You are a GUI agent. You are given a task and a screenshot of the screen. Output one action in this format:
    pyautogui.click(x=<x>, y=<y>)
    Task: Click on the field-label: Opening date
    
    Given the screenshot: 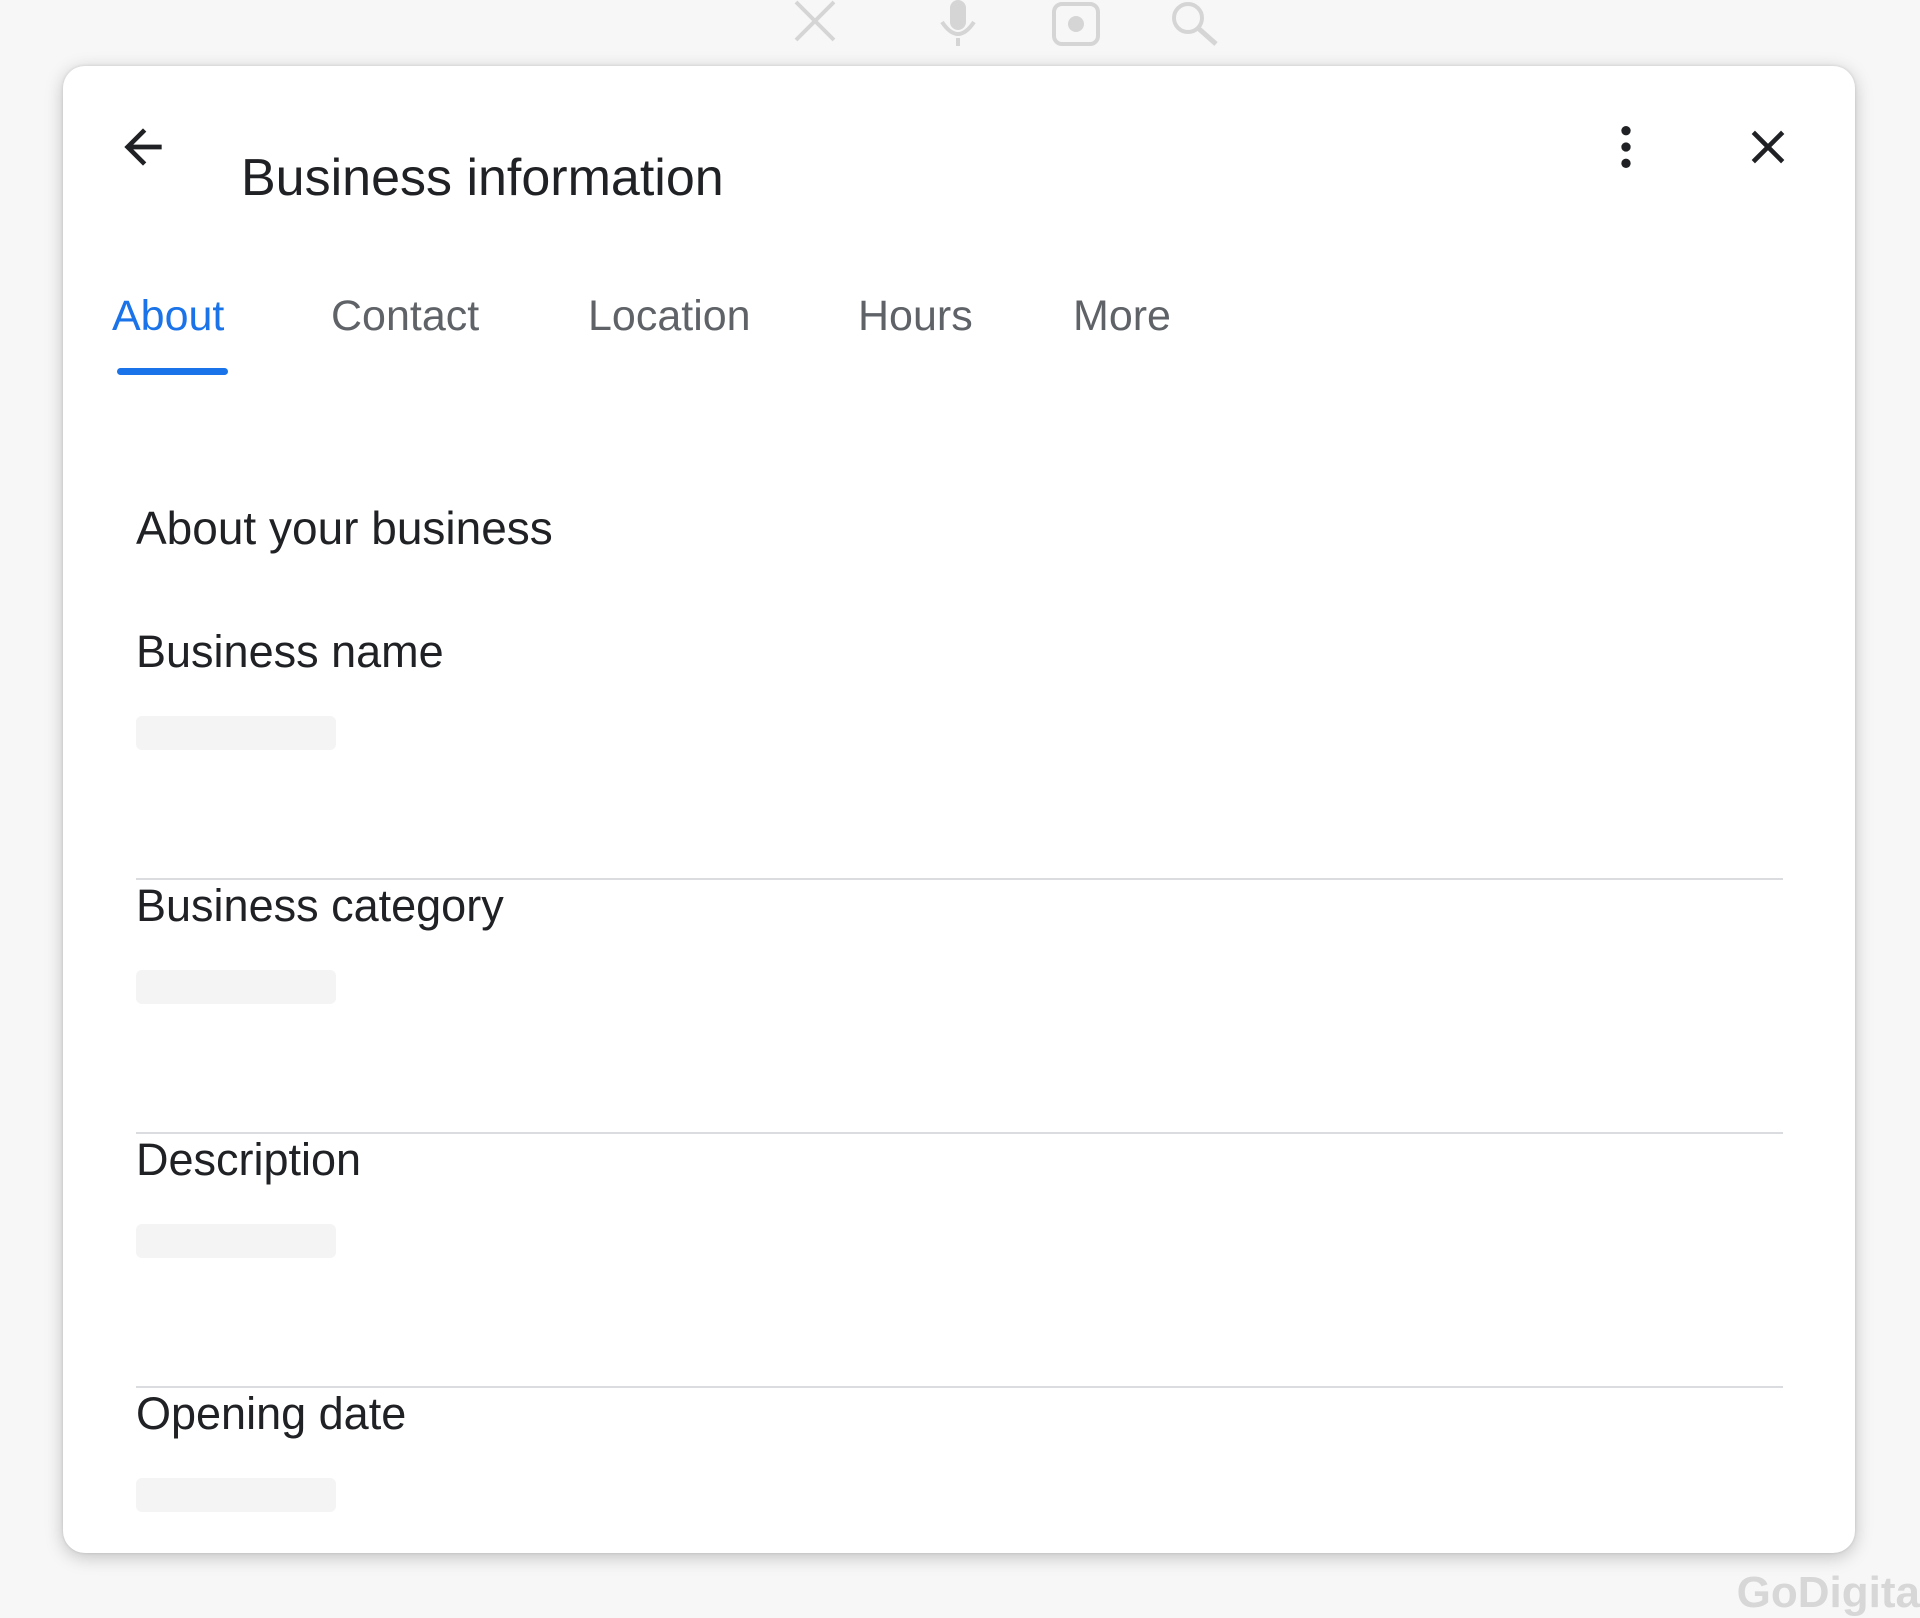 What is the action you would take?
    pyautogui.click(x=271, y=1413)
    